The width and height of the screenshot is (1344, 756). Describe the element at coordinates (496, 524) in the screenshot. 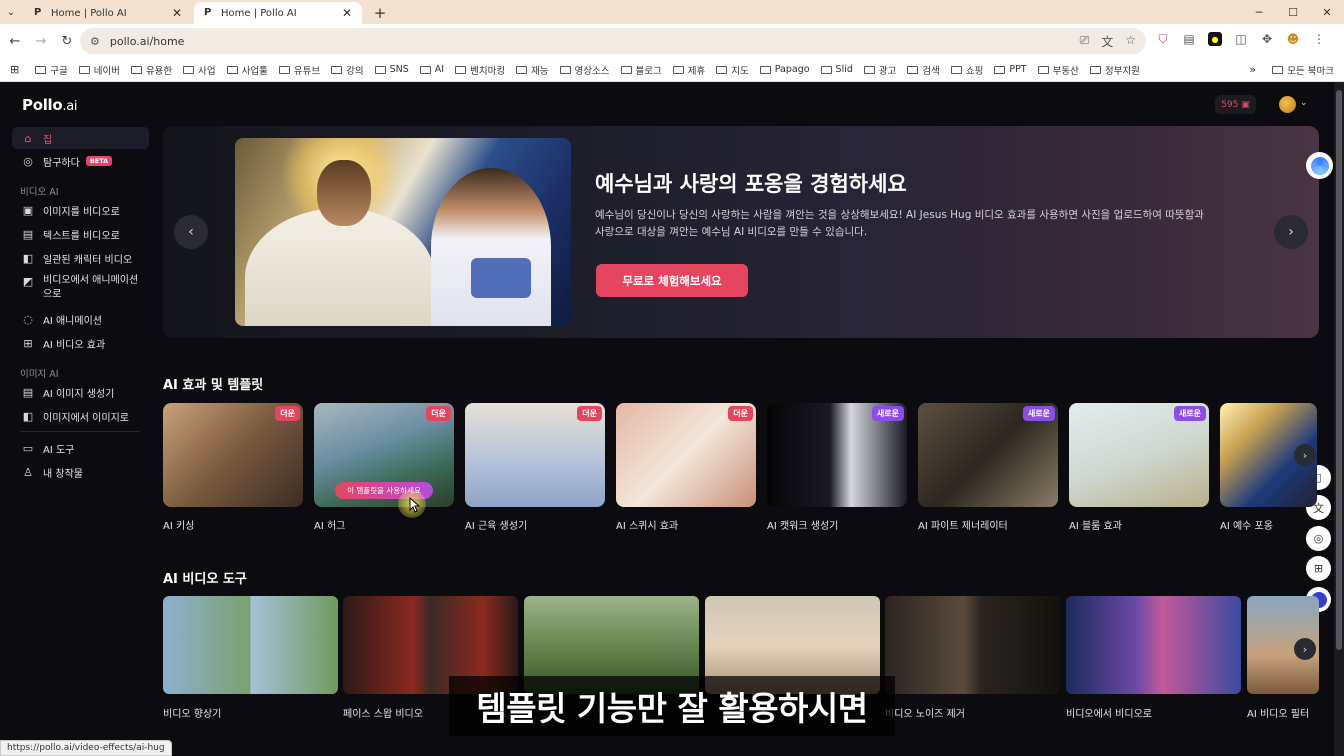

I see `effect-card-label: AI 근육 생성기` at that location.